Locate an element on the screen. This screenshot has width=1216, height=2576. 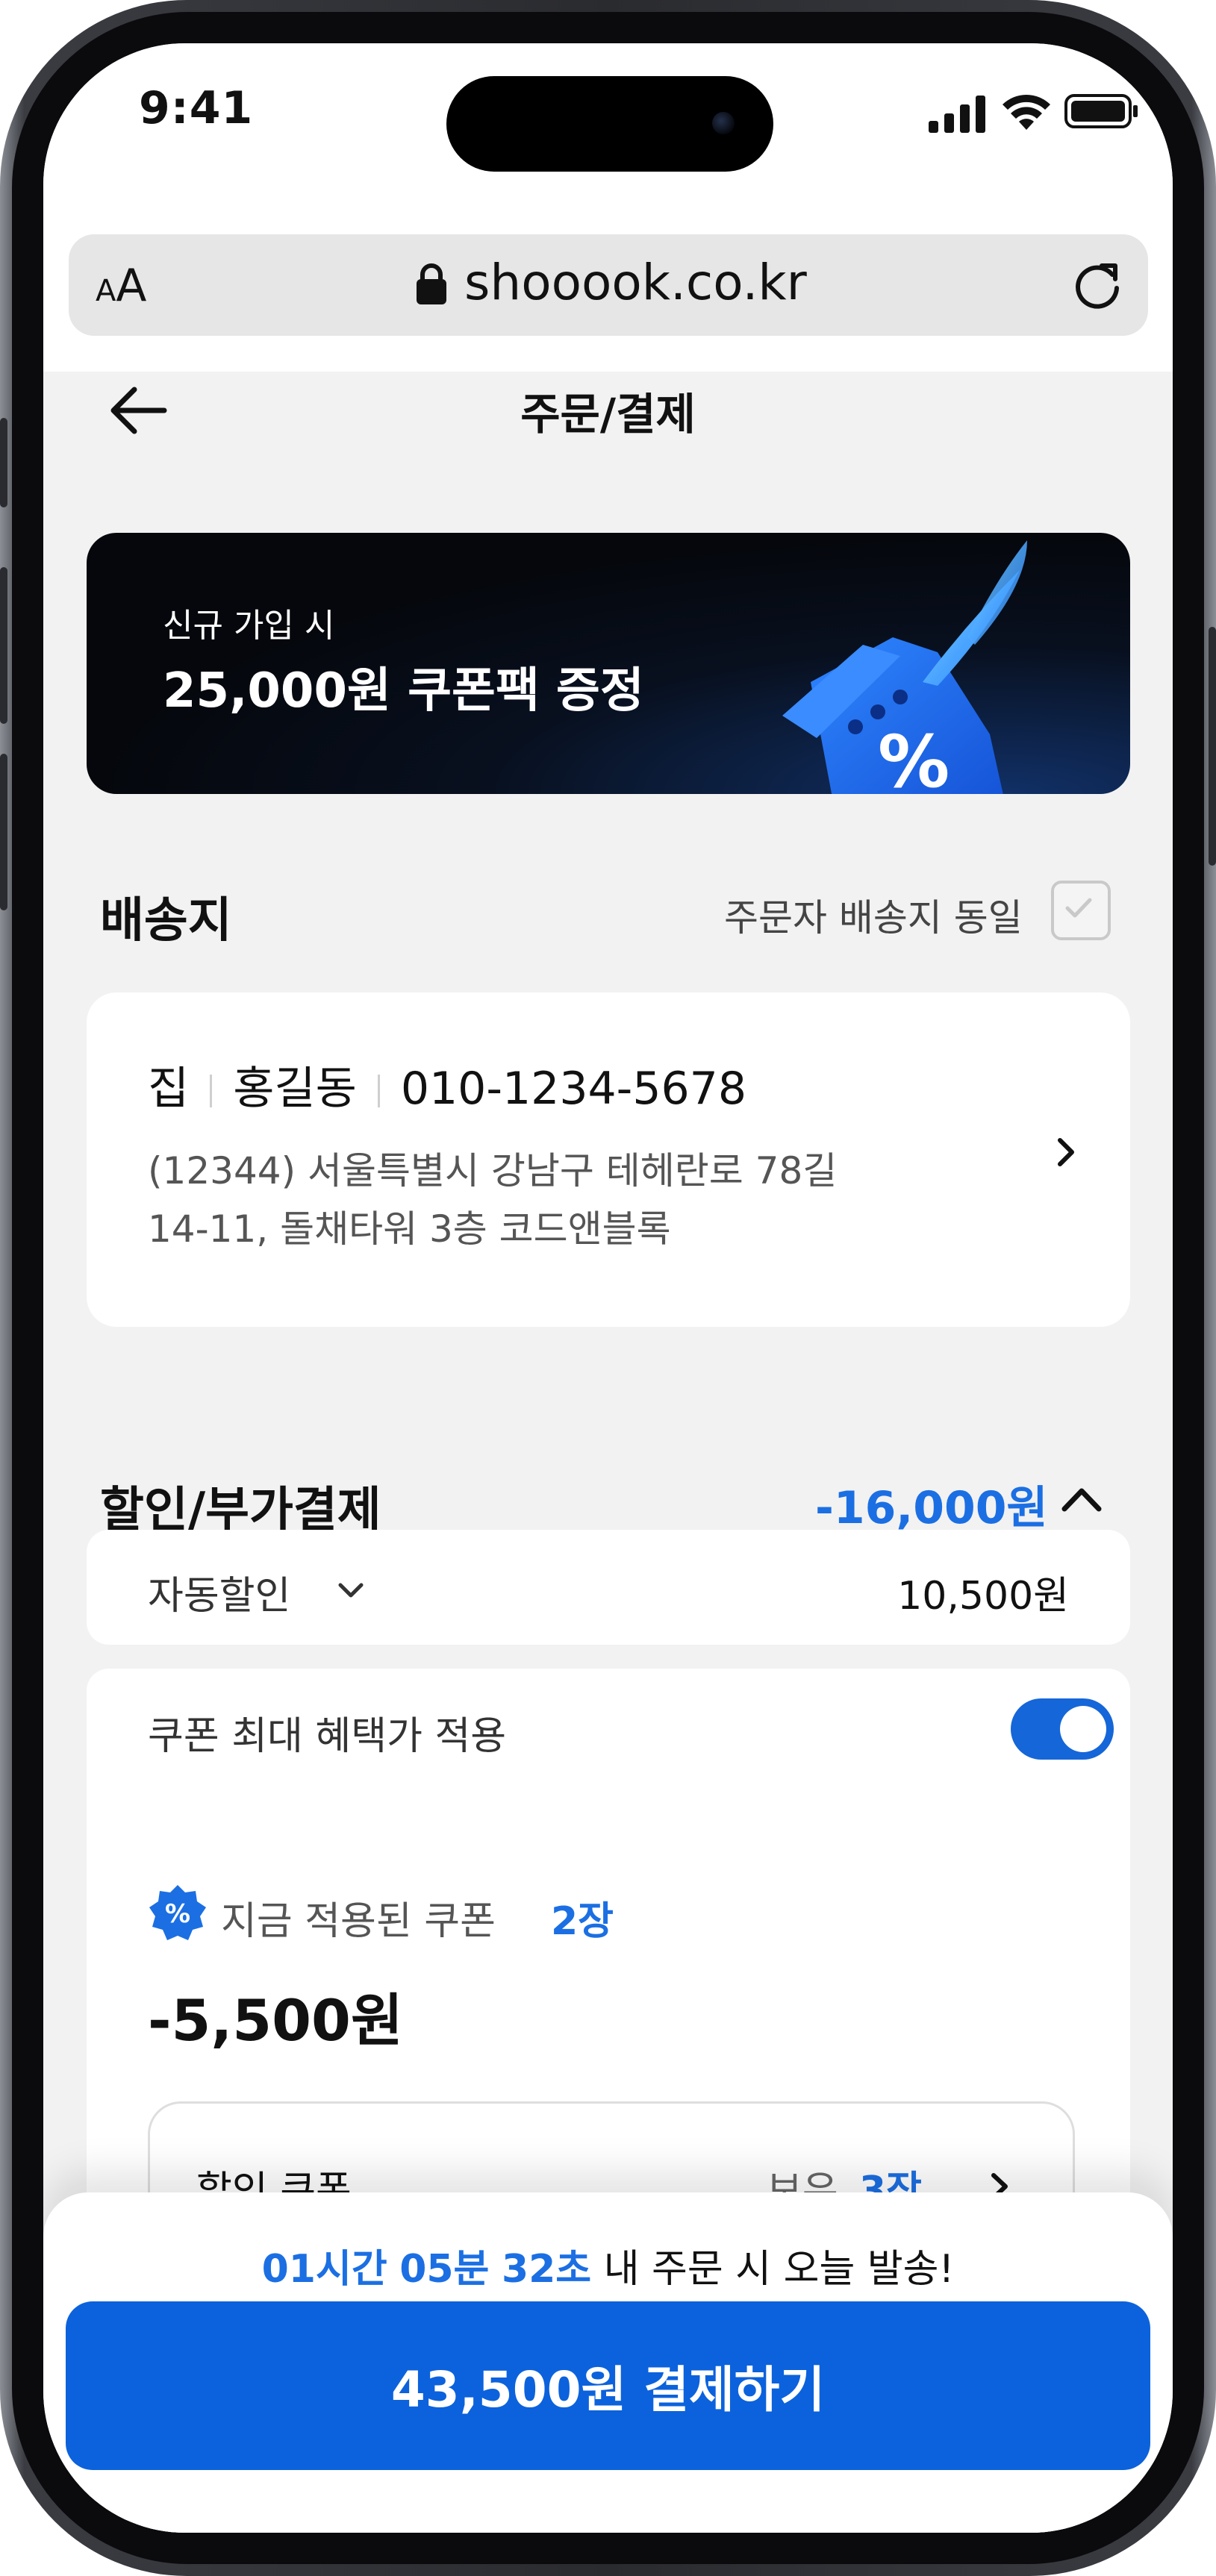
coupon-ticket-icon: % is located at coordinates (905, 667).